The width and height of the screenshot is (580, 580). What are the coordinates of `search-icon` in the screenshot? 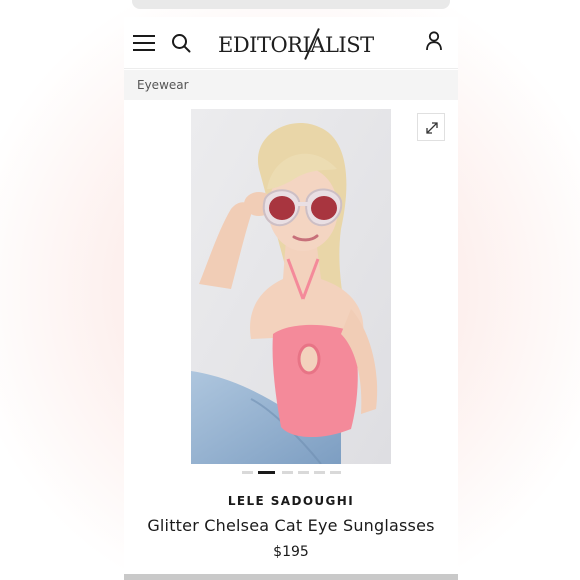 It's located at (181, 43).